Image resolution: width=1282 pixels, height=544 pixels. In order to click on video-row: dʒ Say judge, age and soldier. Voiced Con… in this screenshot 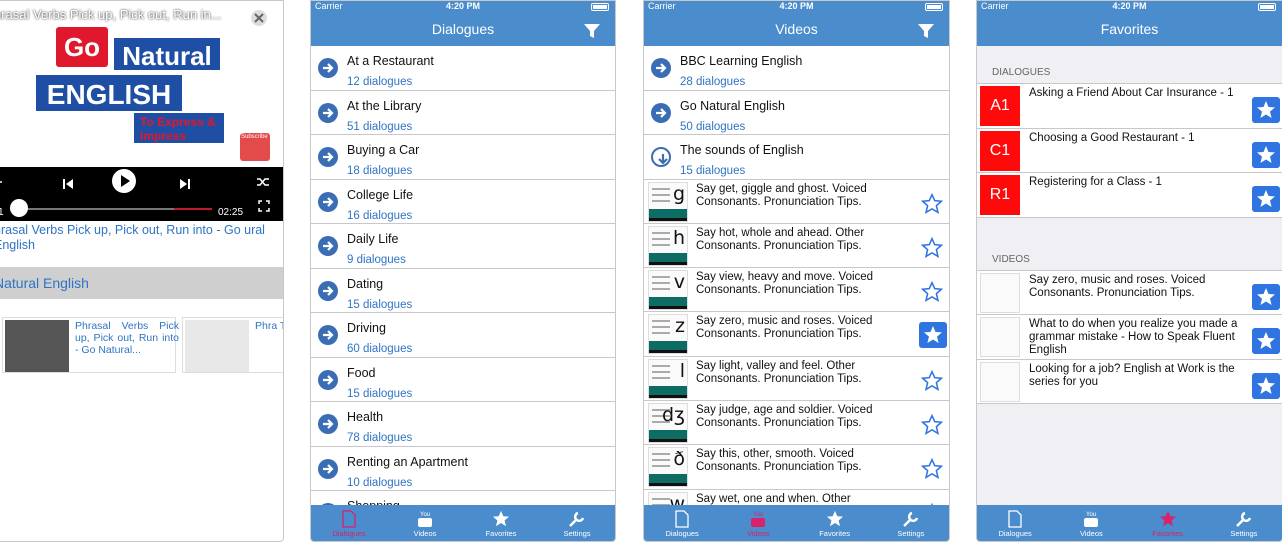, I will do `click(796, 423)`.